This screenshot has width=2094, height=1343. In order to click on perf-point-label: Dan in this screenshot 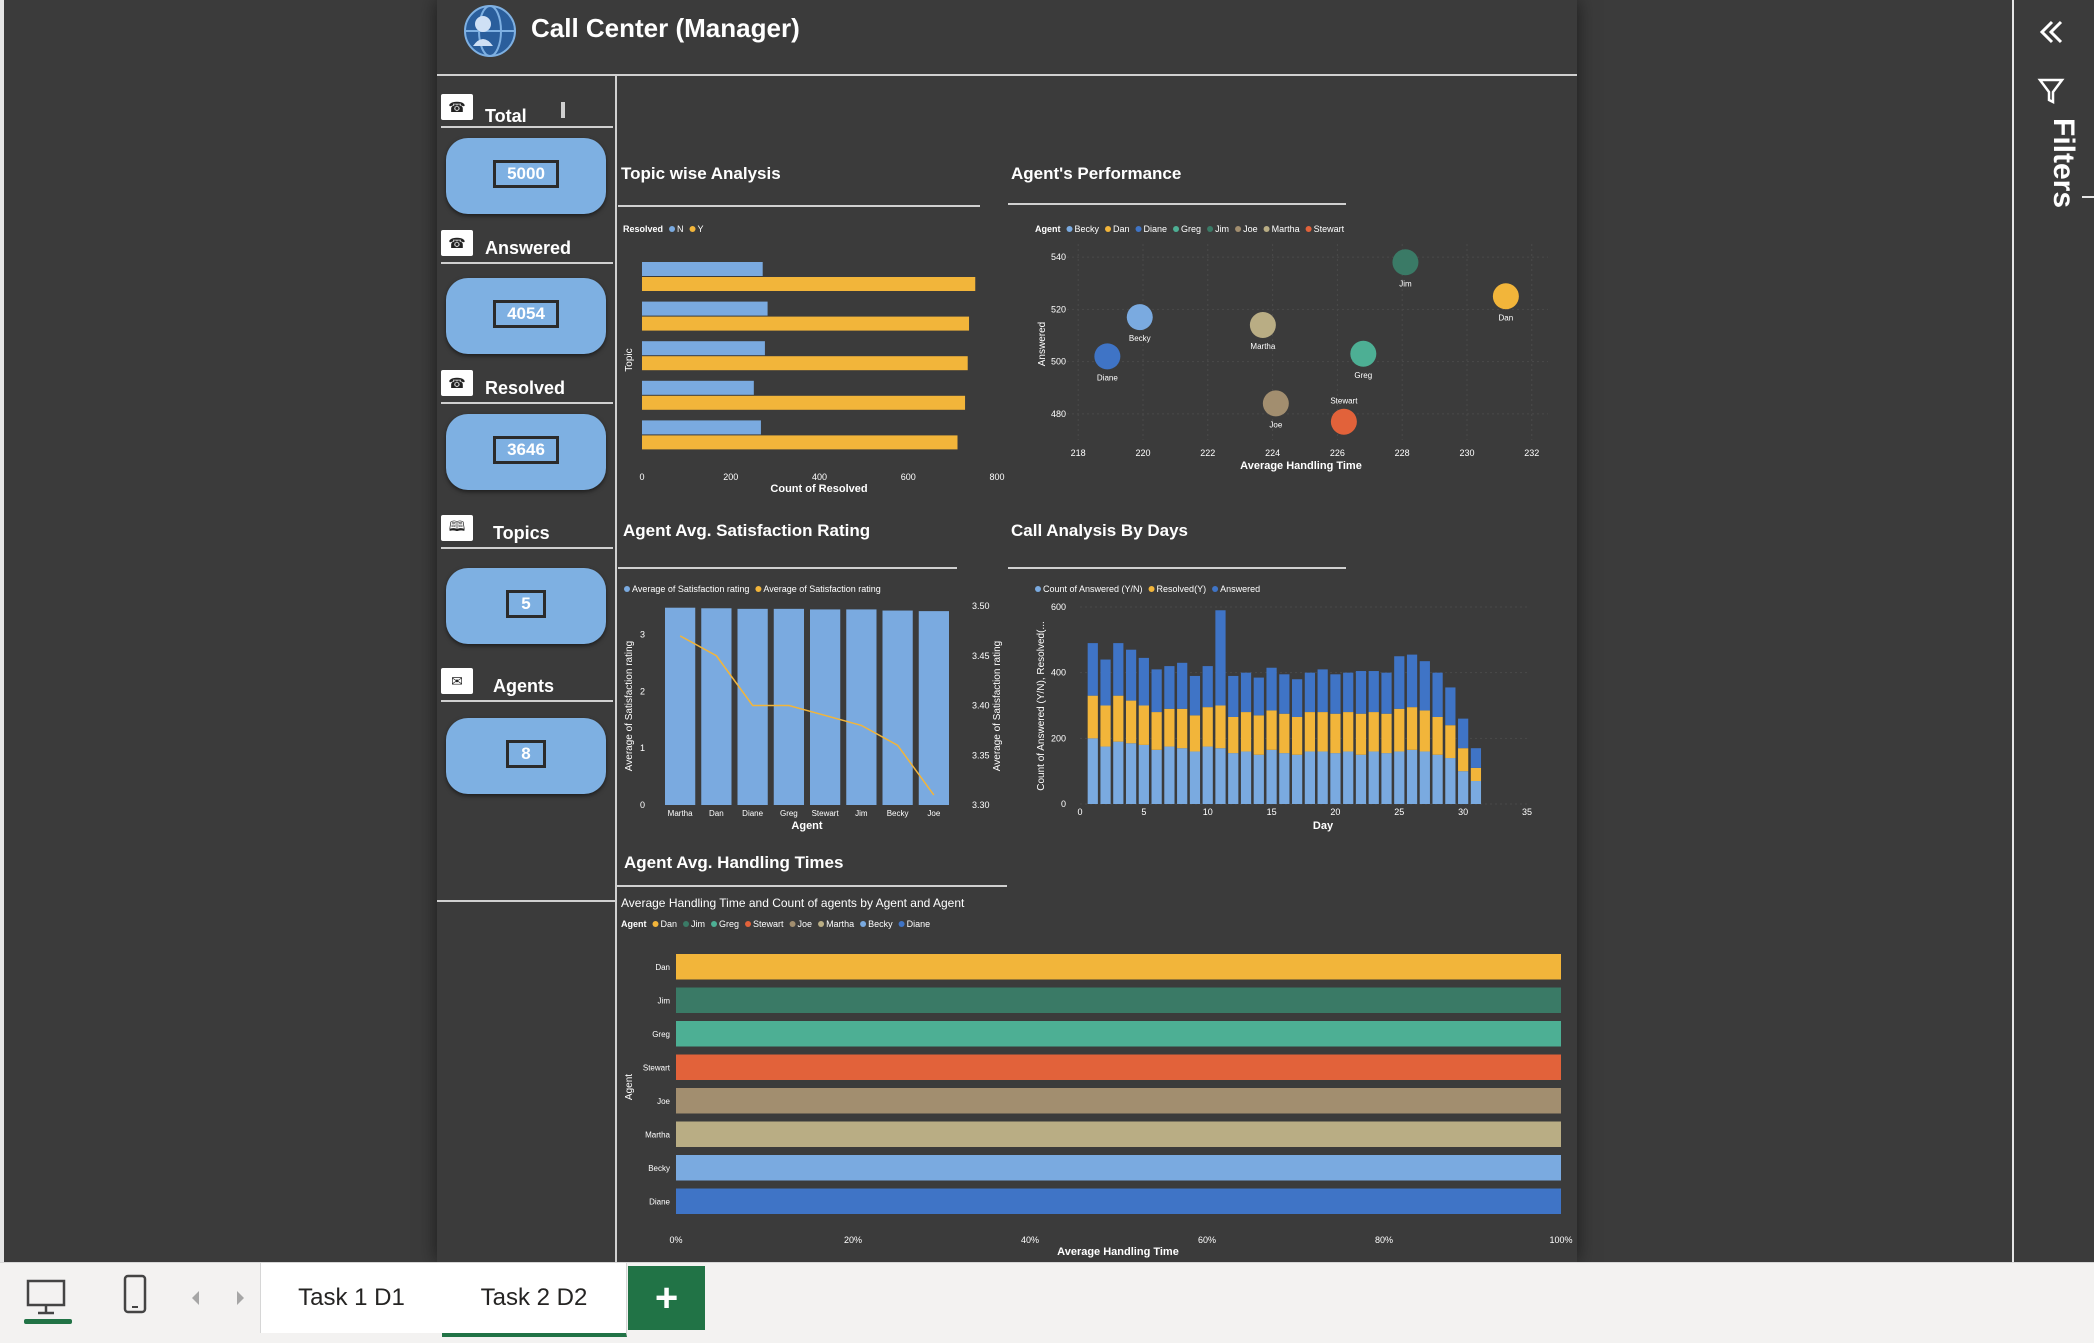, I will do `click(1506, 317)`.